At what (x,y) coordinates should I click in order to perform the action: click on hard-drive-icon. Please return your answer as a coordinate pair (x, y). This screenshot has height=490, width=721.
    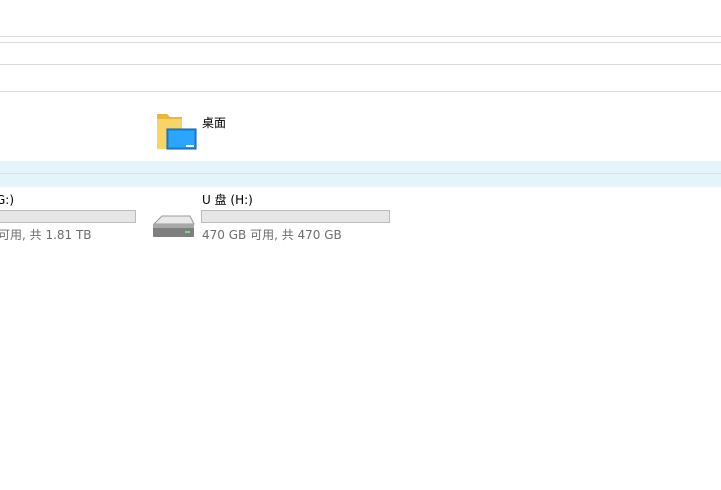
    Looking at the image, I should click on (173, 226).